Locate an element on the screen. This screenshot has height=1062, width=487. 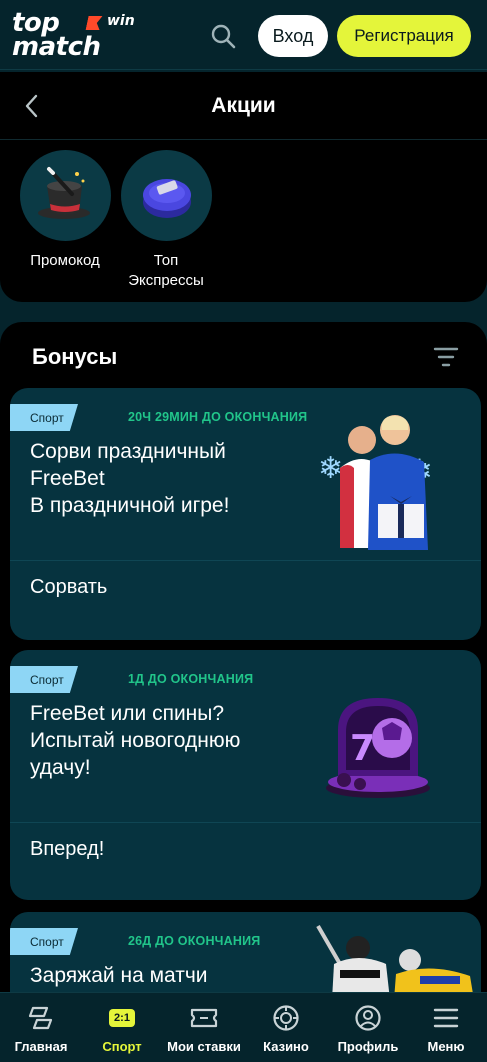
login-button: Вход is located at coordinates (293, 36).